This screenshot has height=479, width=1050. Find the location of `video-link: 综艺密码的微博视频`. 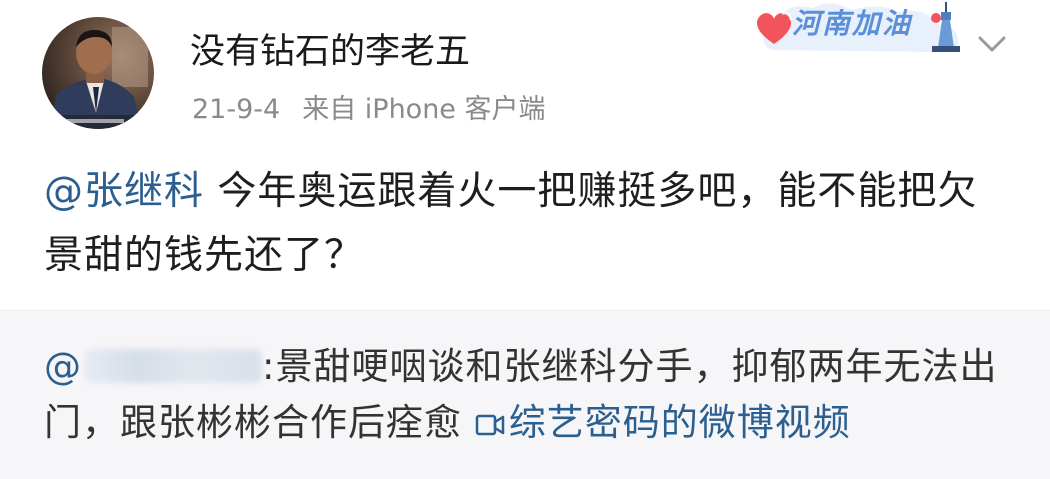

video-link: 综艺密码的微博视频 is located at coordinates (663, 422).